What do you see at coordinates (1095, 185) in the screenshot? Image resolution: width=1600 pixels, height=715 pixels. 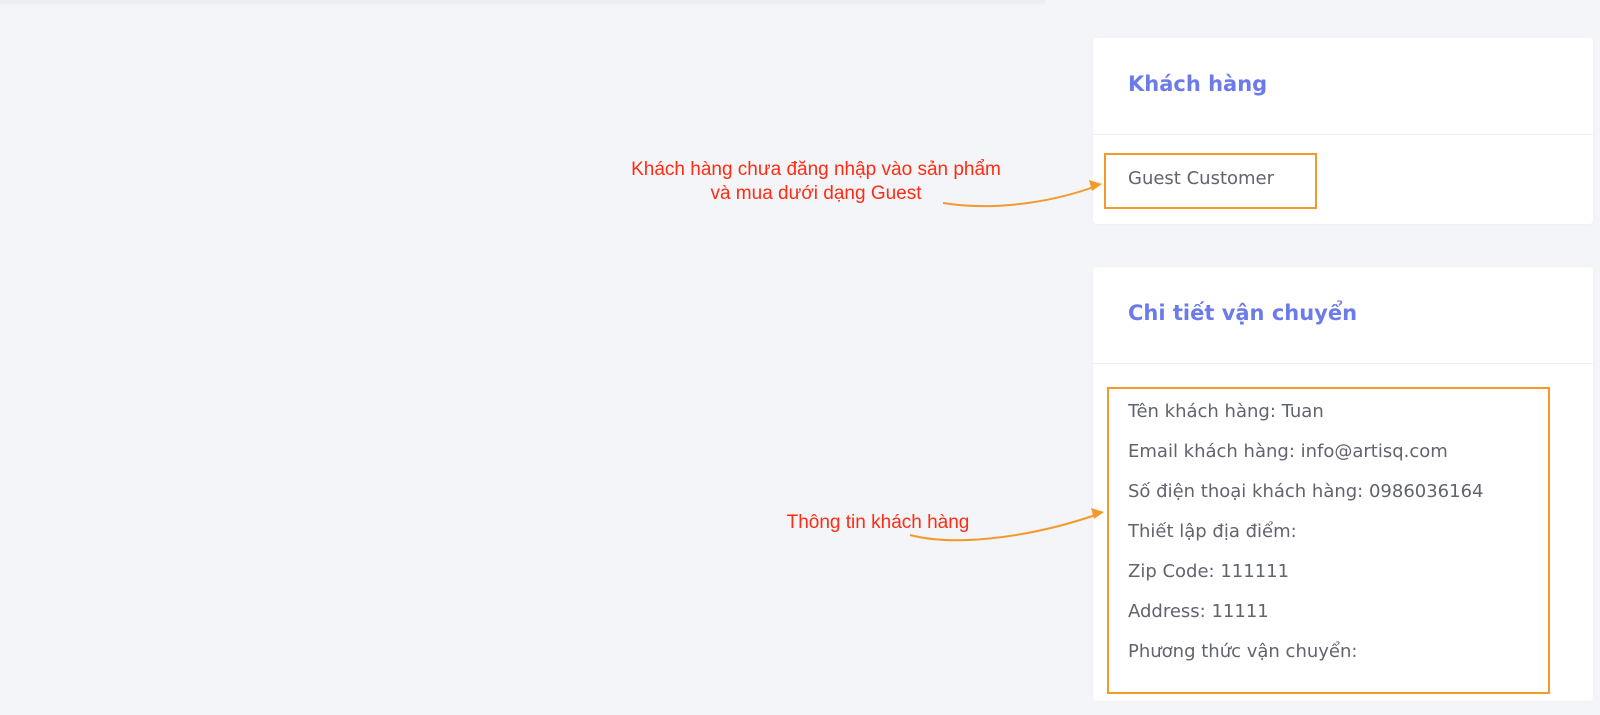 I see `guest-arrowhead` at bounding box center [1095, 185].